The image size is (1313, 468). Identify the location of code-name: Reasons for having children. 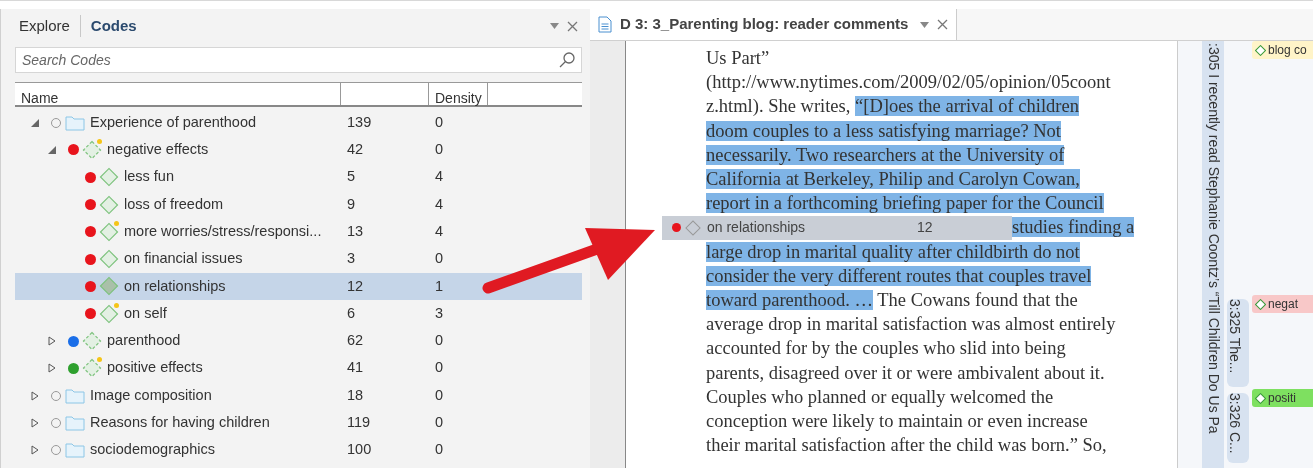
(180, 423).